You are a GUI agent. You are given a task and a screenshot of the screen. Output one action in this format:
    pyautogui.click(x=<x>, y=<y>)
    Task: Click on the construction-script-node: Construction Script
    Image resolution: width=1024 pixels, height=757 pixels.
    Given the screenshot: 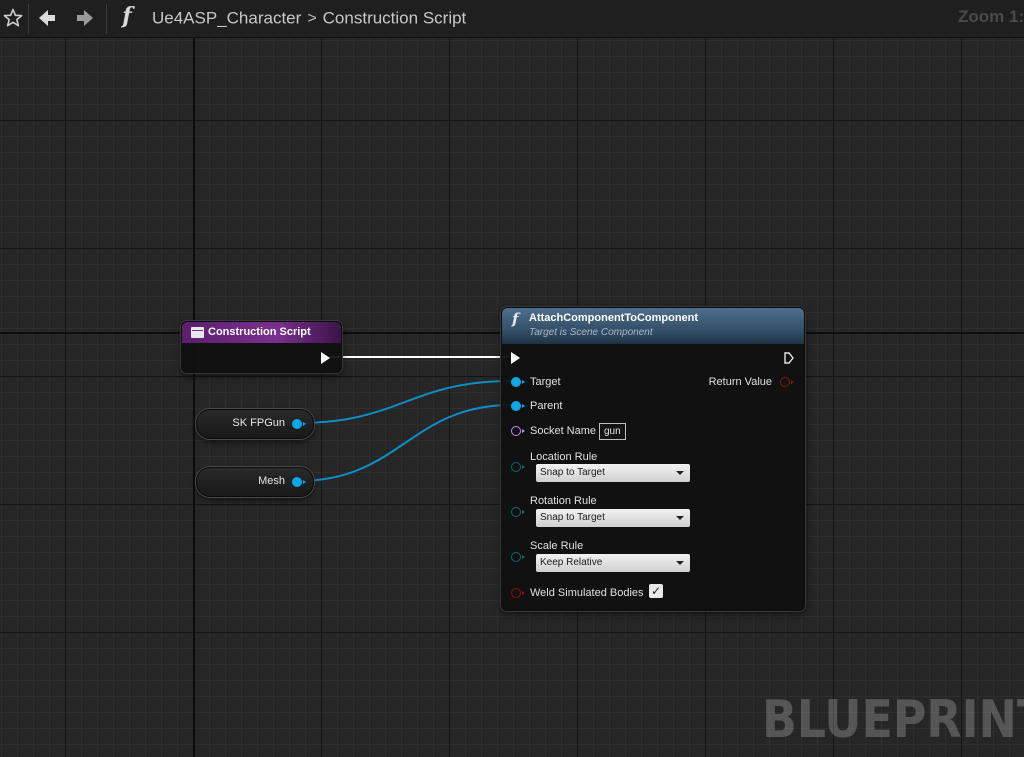 What is the action you would take?
    pyautogui.click(x=261, y=347)
    